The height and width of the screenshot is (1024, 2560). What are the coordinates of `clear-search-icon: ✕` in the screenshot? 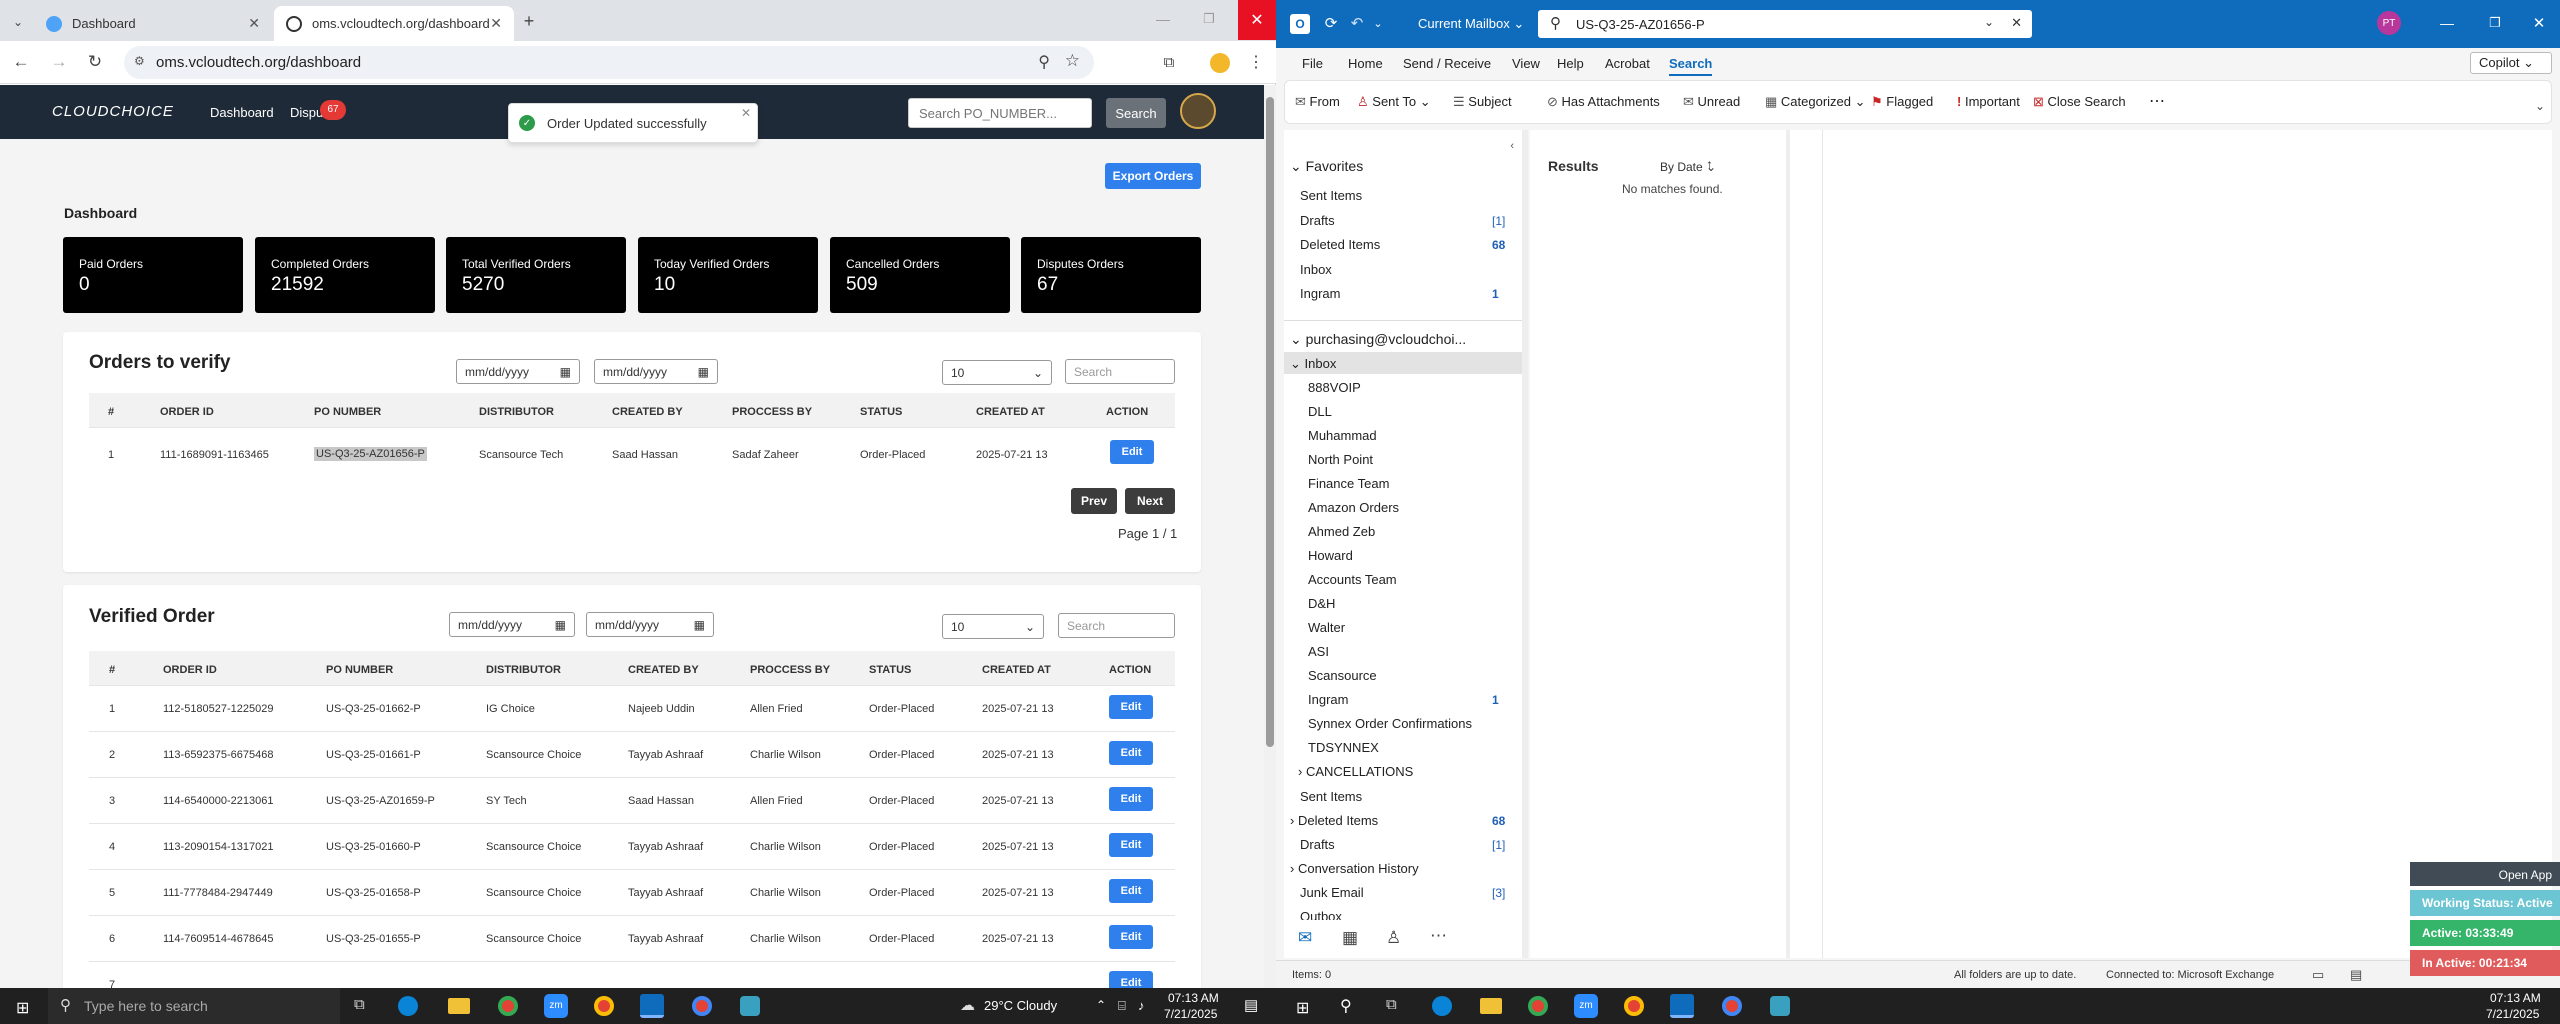 It's located at (2016, 23).